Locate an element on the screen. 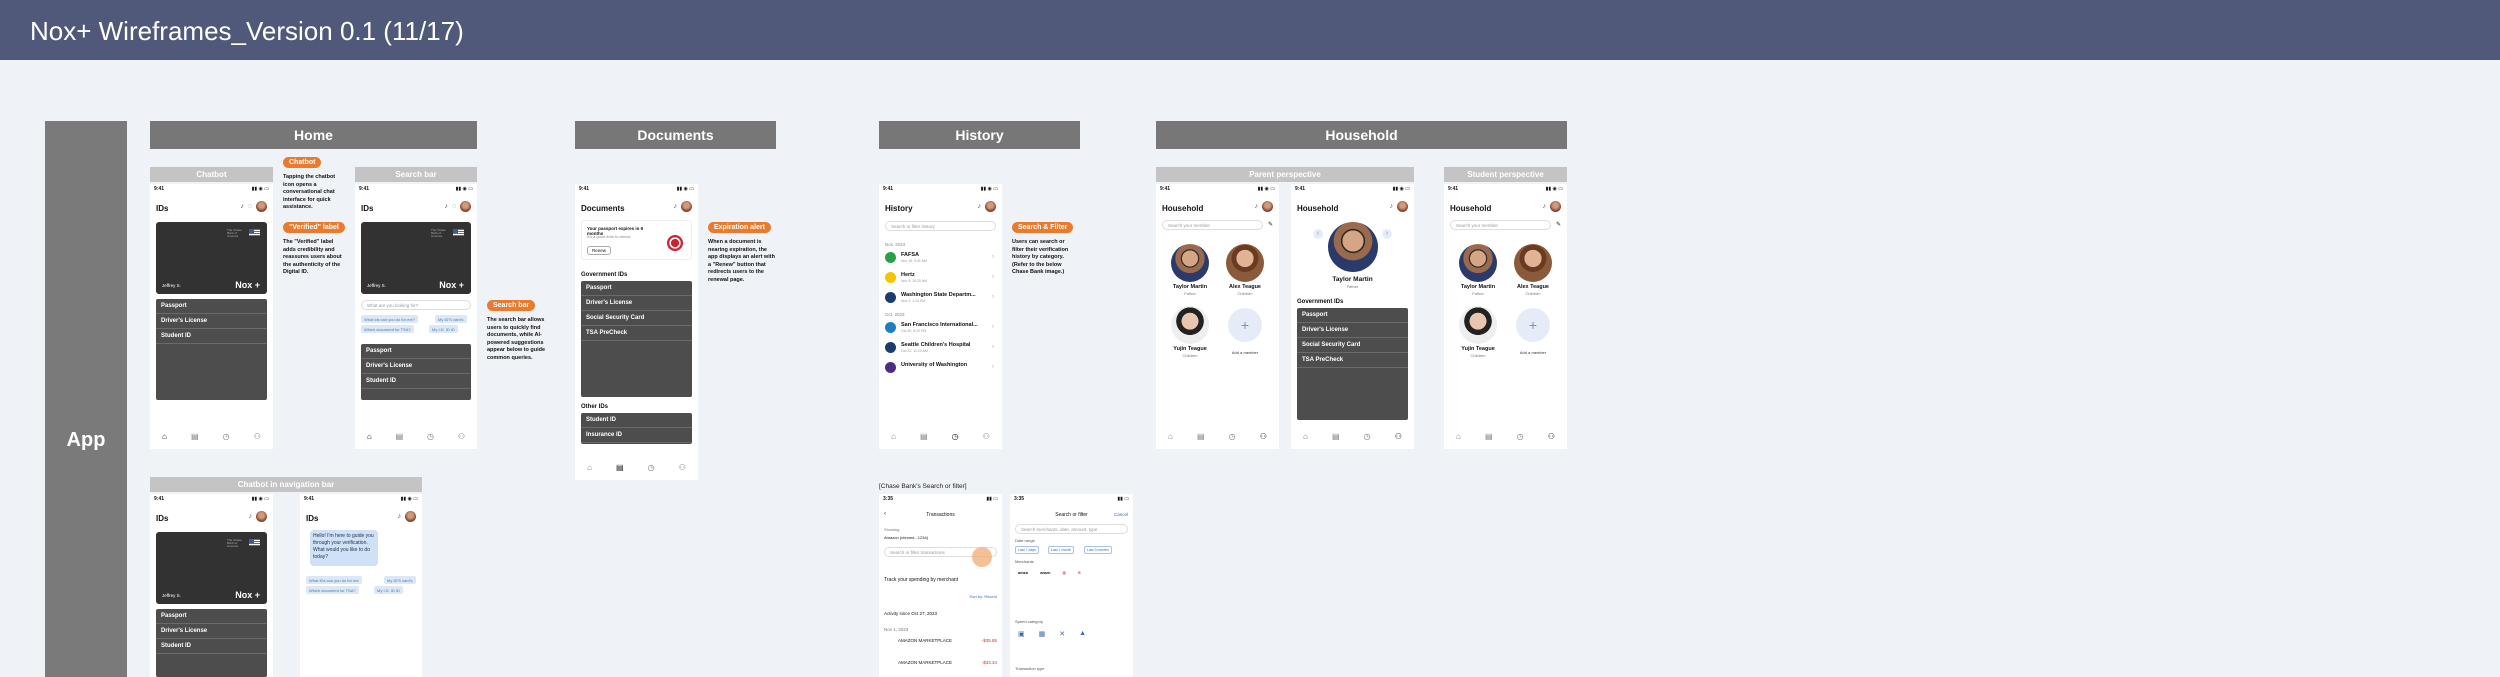 The width and height of the screenshot is (2500, 677). back-icon: ‹ is located at coordinates (885, 514).